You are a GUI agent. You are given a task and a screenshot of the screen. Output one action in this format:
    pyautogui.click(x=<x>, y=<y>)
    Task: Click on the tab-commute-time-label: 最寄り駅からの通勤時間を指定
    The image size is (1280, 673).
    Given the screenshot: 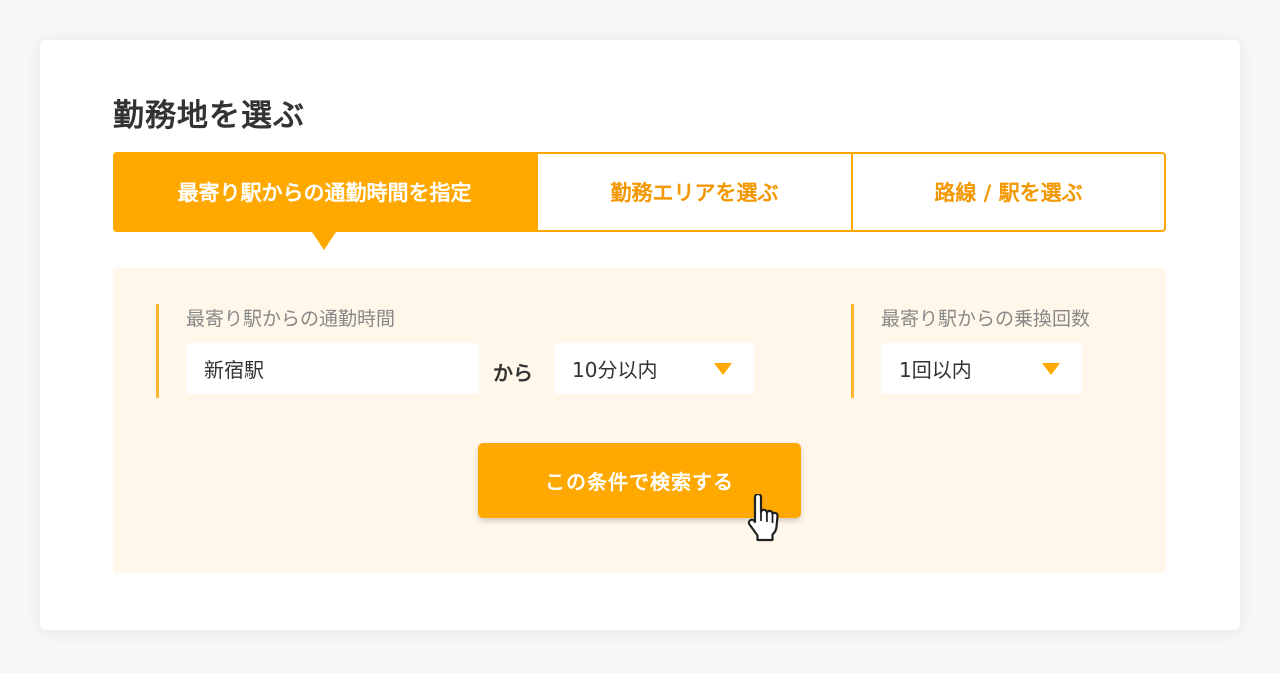 What is the action you would take?
    pyautogui.click(x=324, y=193)
    